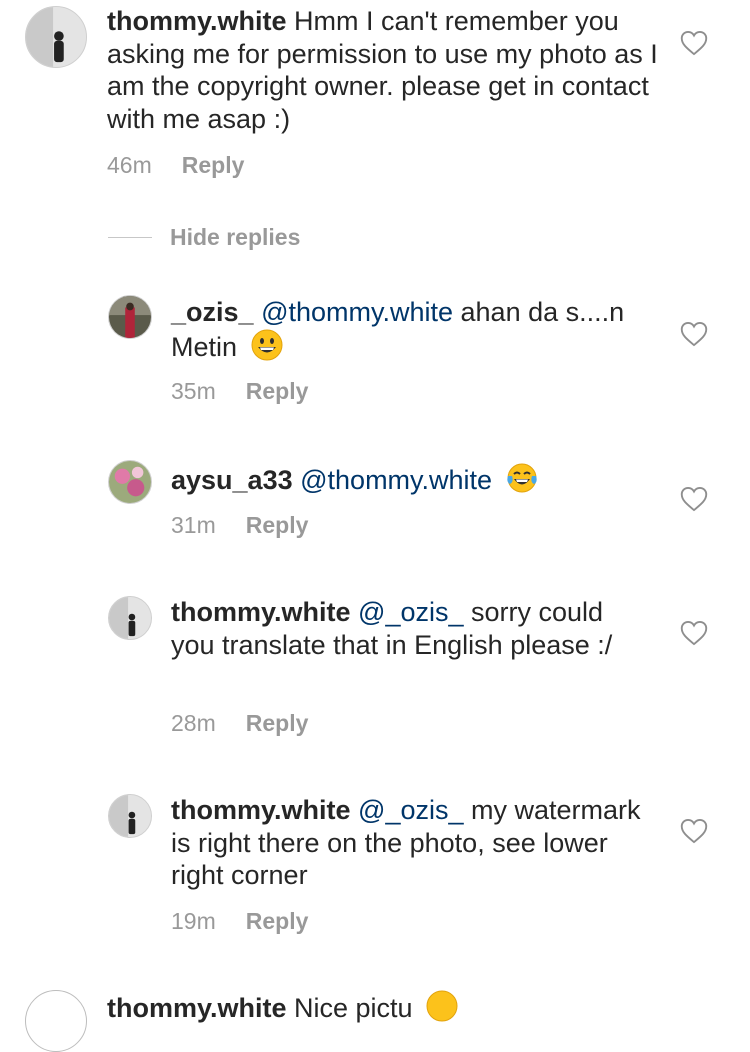 The width and height of the screenshot is (750, 1052). I want to click on hide-replies-label: Hide replies, so click(235, 237).